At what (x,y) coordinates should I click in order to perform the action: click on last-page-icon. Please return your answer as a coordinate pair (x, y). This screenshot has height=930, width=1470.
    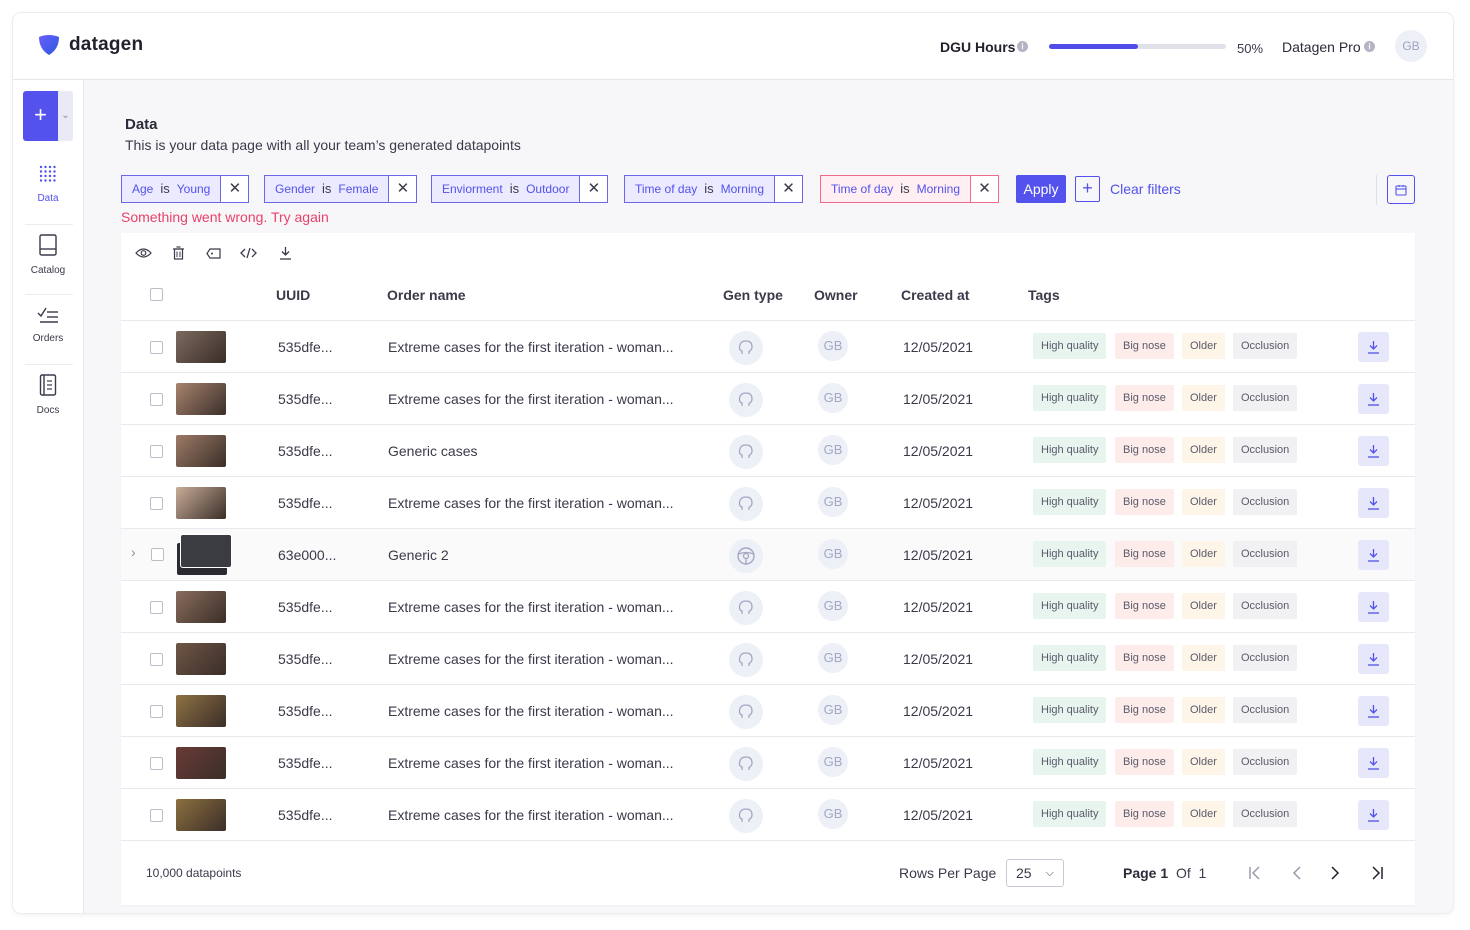
    Looking at the image, I should click on (1377, 873).